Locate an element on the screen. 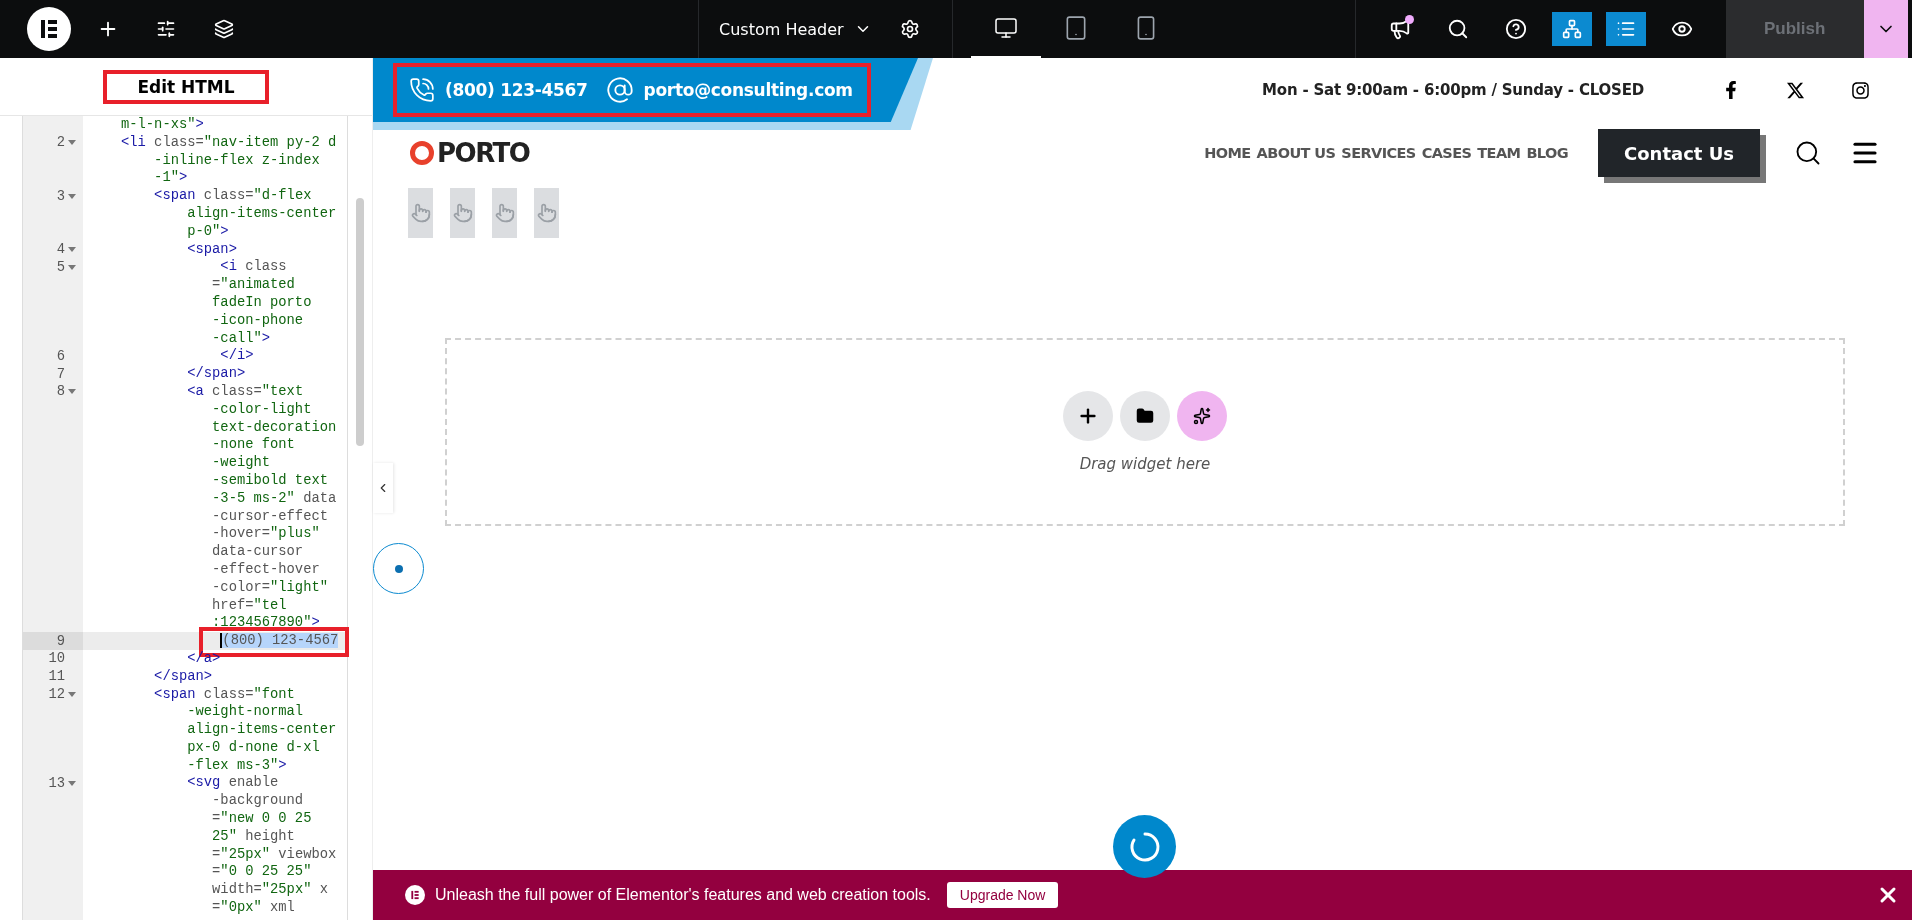 This screenshot has width=1912, height=920. code-line: -effect-hover is located at coordinates (265, 569).